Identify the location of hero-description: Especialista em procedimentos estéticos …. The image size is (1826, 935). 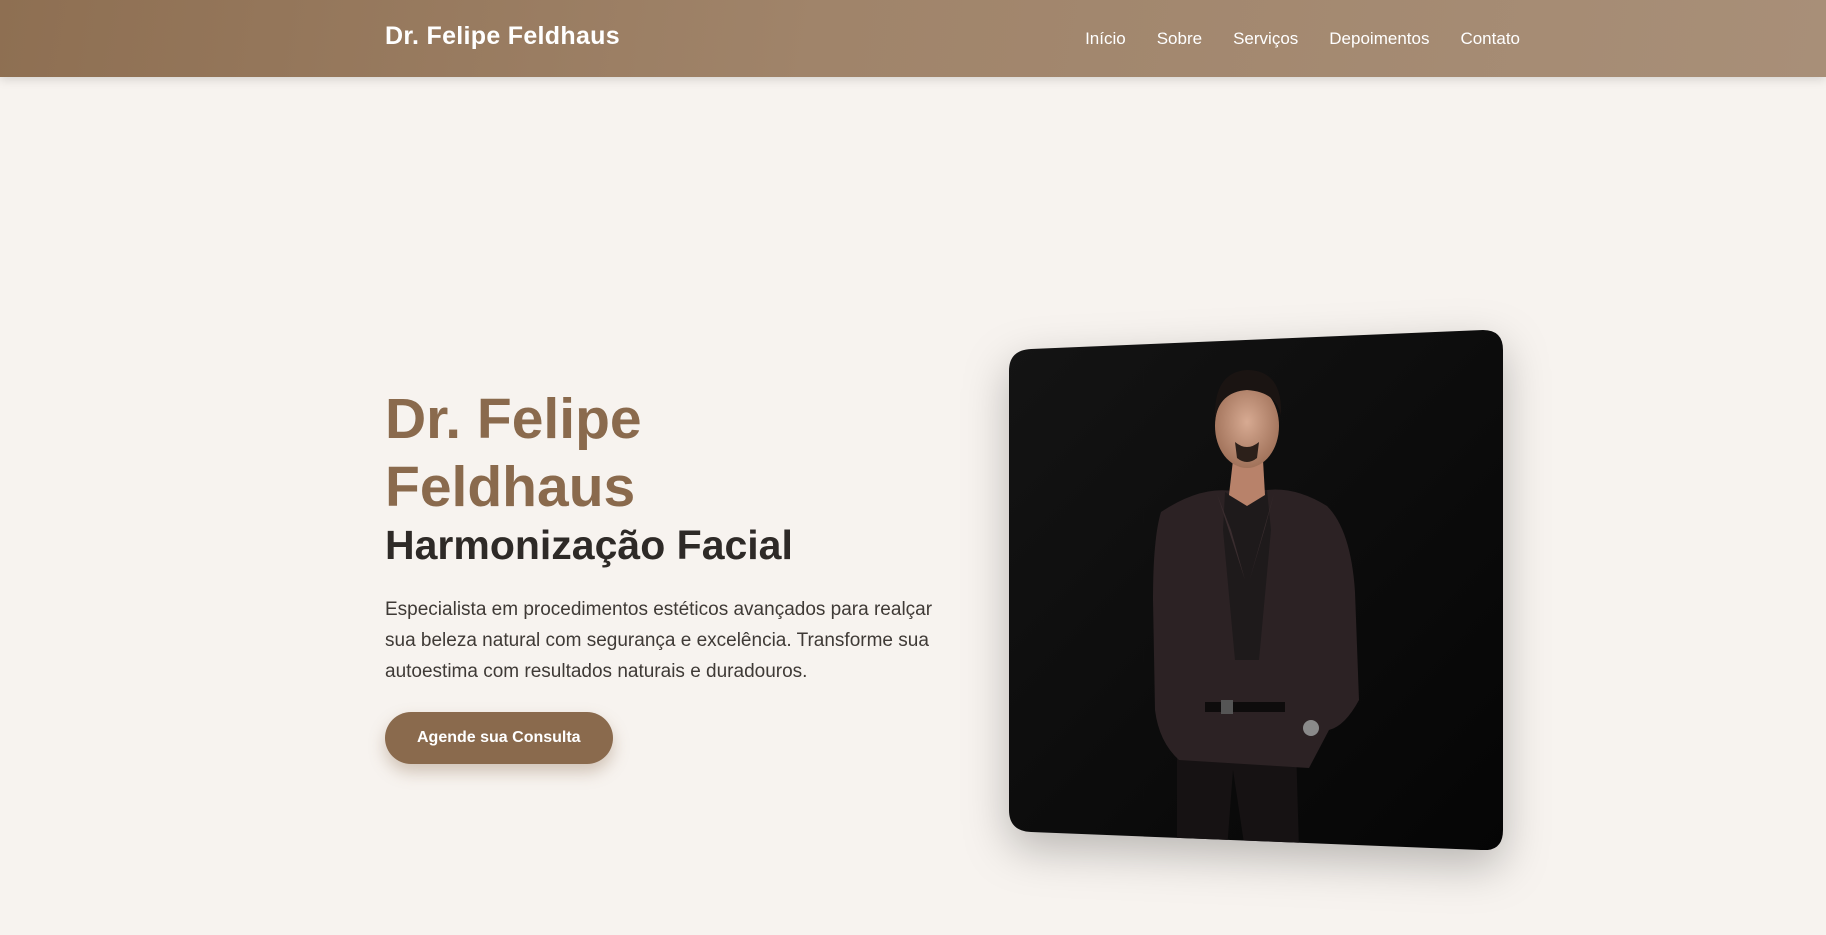
(659, 640).